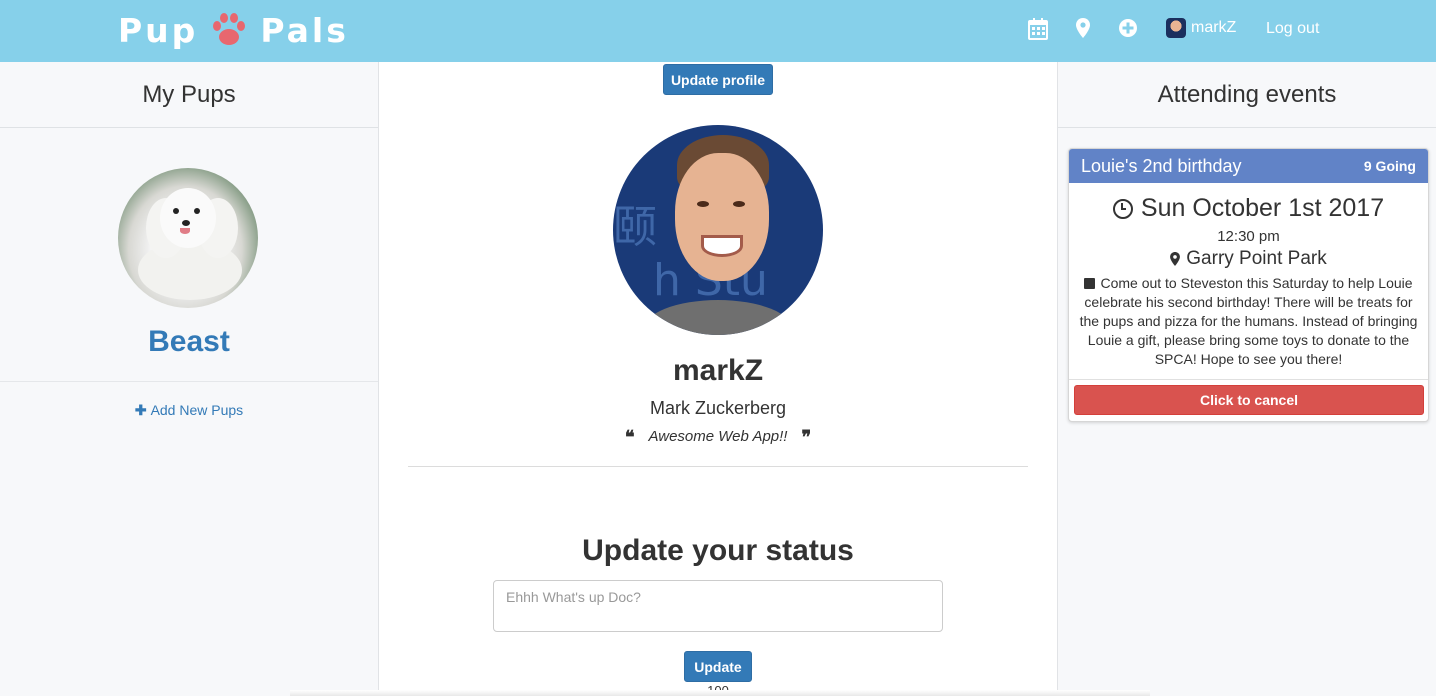  I want to click on nav-user-profile-link: markZ, so click(1201, 28).